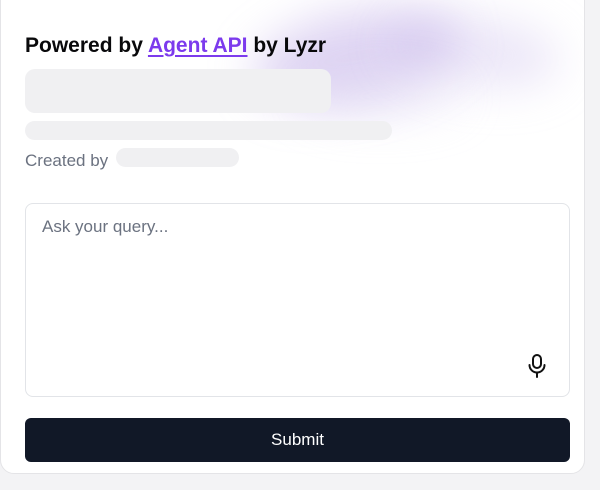 This screenshot has width=600, height=490. What do you see at coordinates (297, 440) in the screenshot?
I see `submit-button: Submit` at bounding box center [297, 440].